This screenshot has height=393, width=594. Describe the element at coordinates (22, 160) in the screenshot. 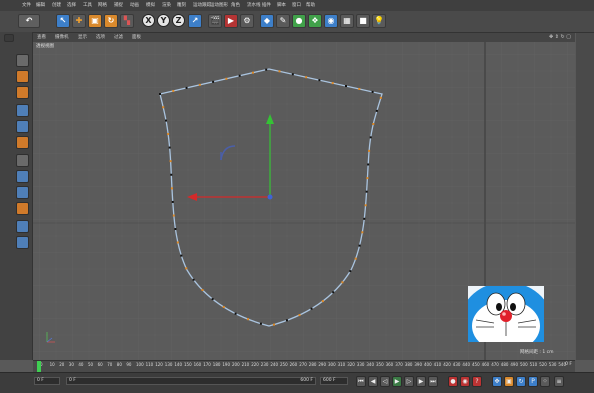

I see `axis-mode-button` at that location.